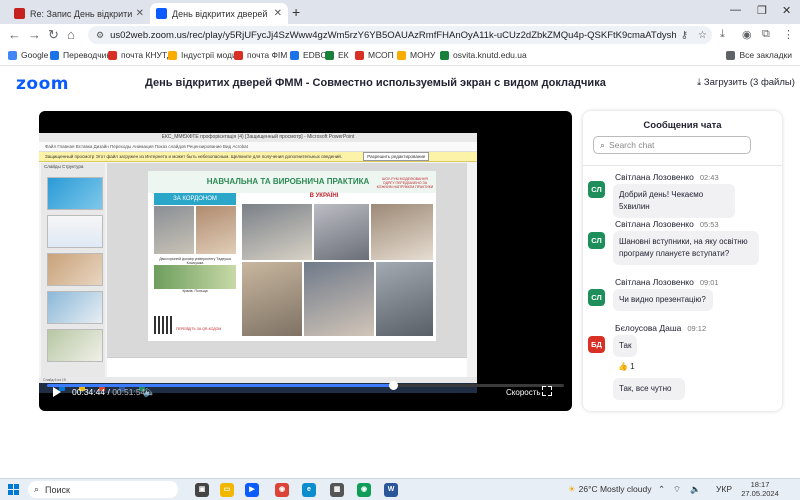  Describe the element at coordinates (309, 490) in the screenshot. I see `edge-icon: e` at that location.